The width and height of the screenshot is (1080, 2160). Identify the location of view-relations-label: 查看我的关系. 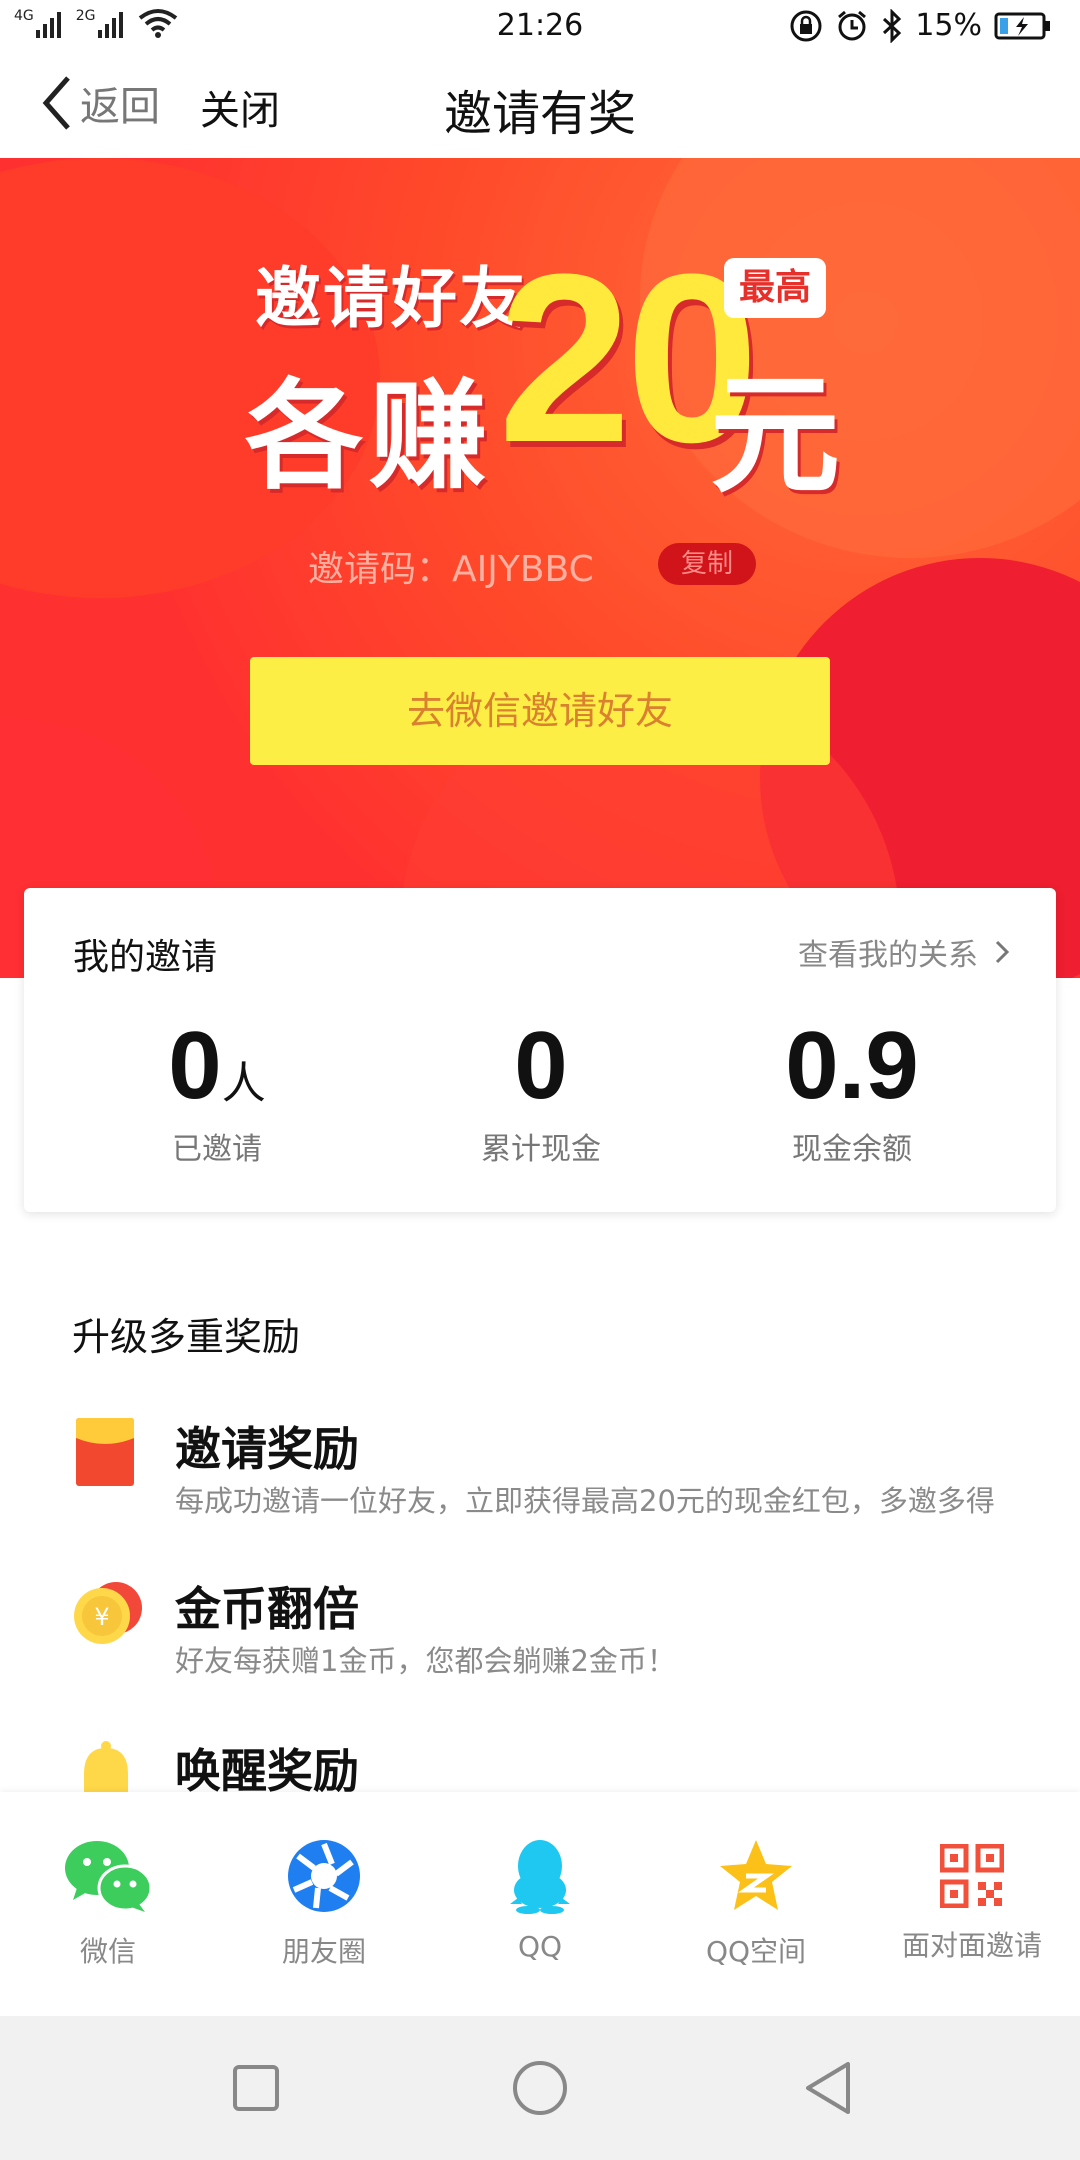
(888, 955).